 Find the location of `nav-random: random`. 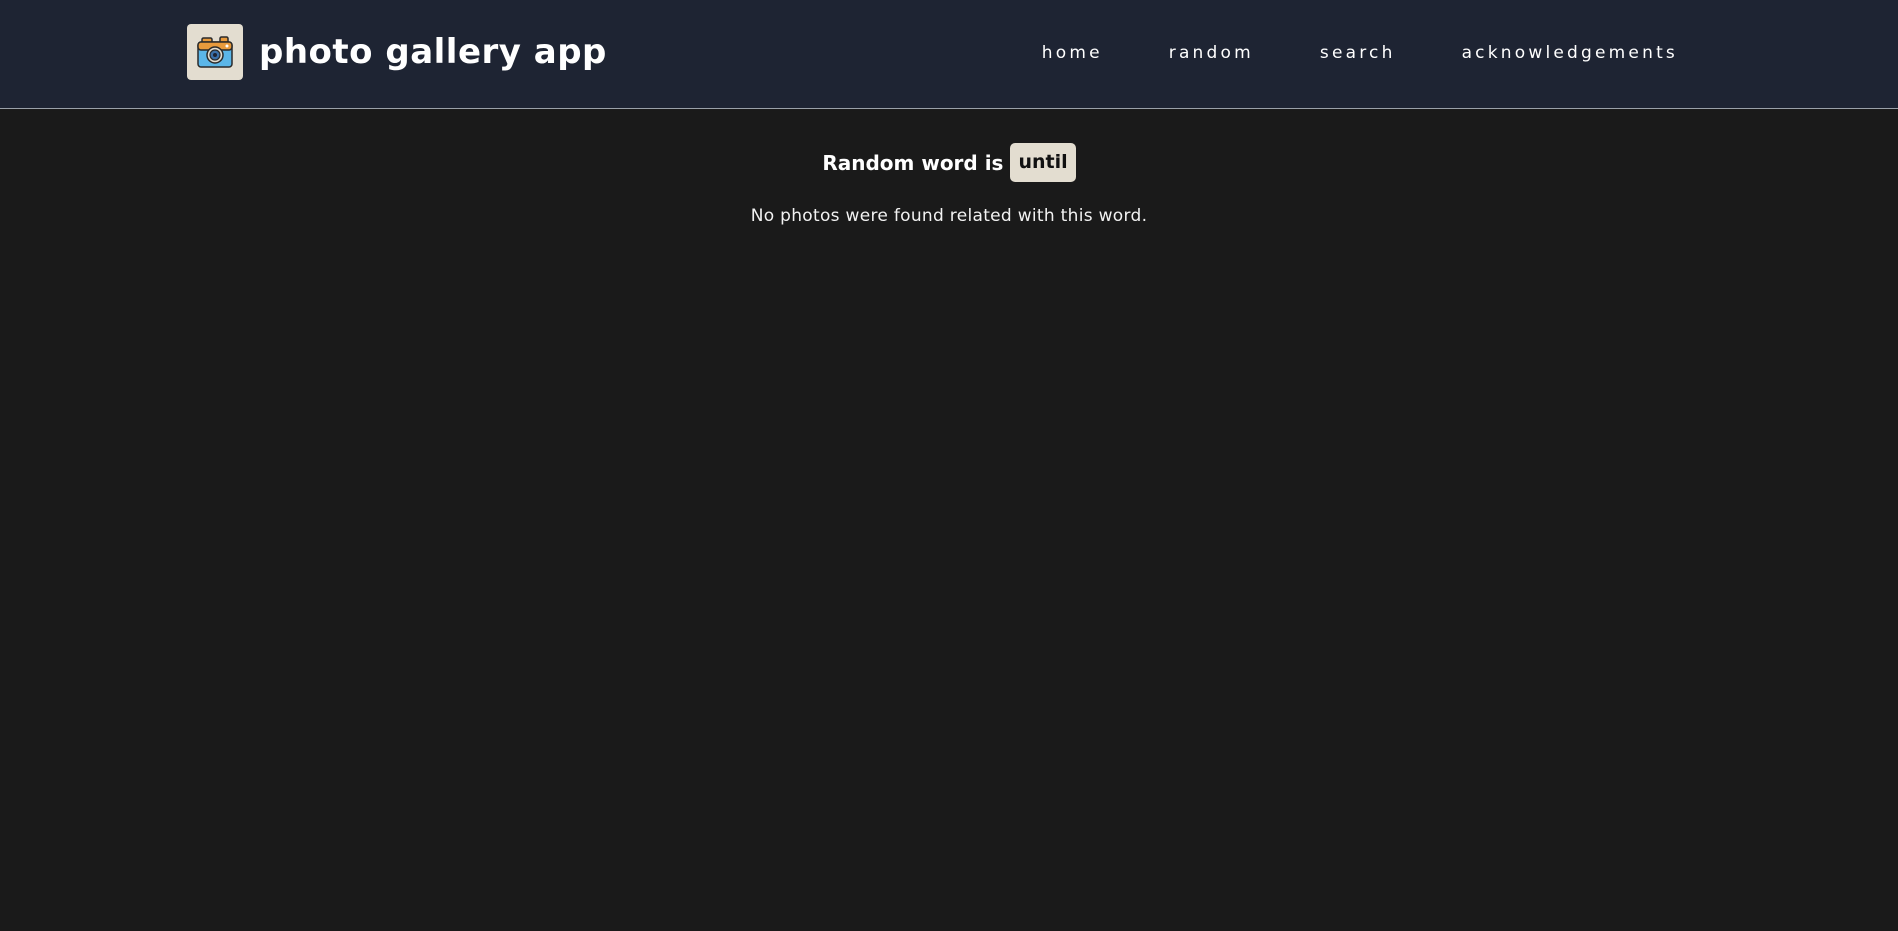

nav-random: random is located at coordinates (1211, 53).